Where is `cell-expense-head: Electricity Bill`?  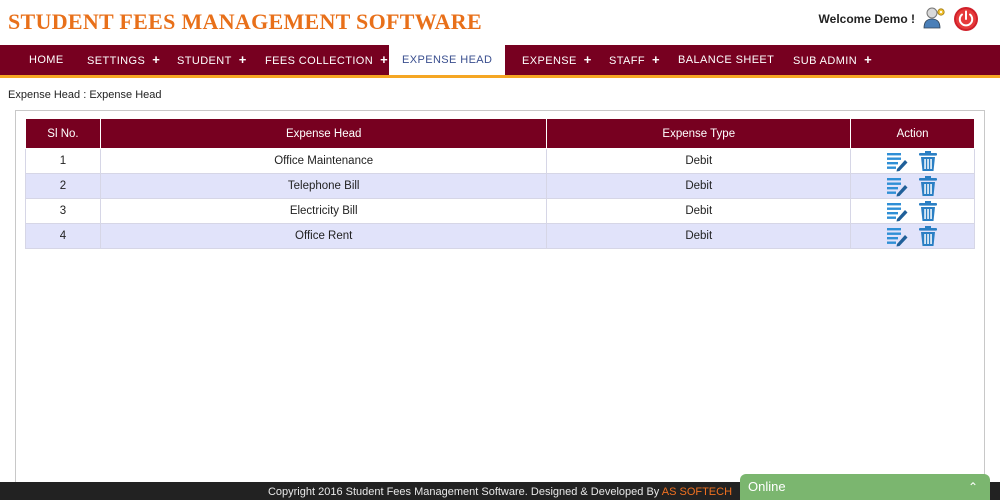
cell-expense-head: Electricity Bill is located at coordinates (323, 211).